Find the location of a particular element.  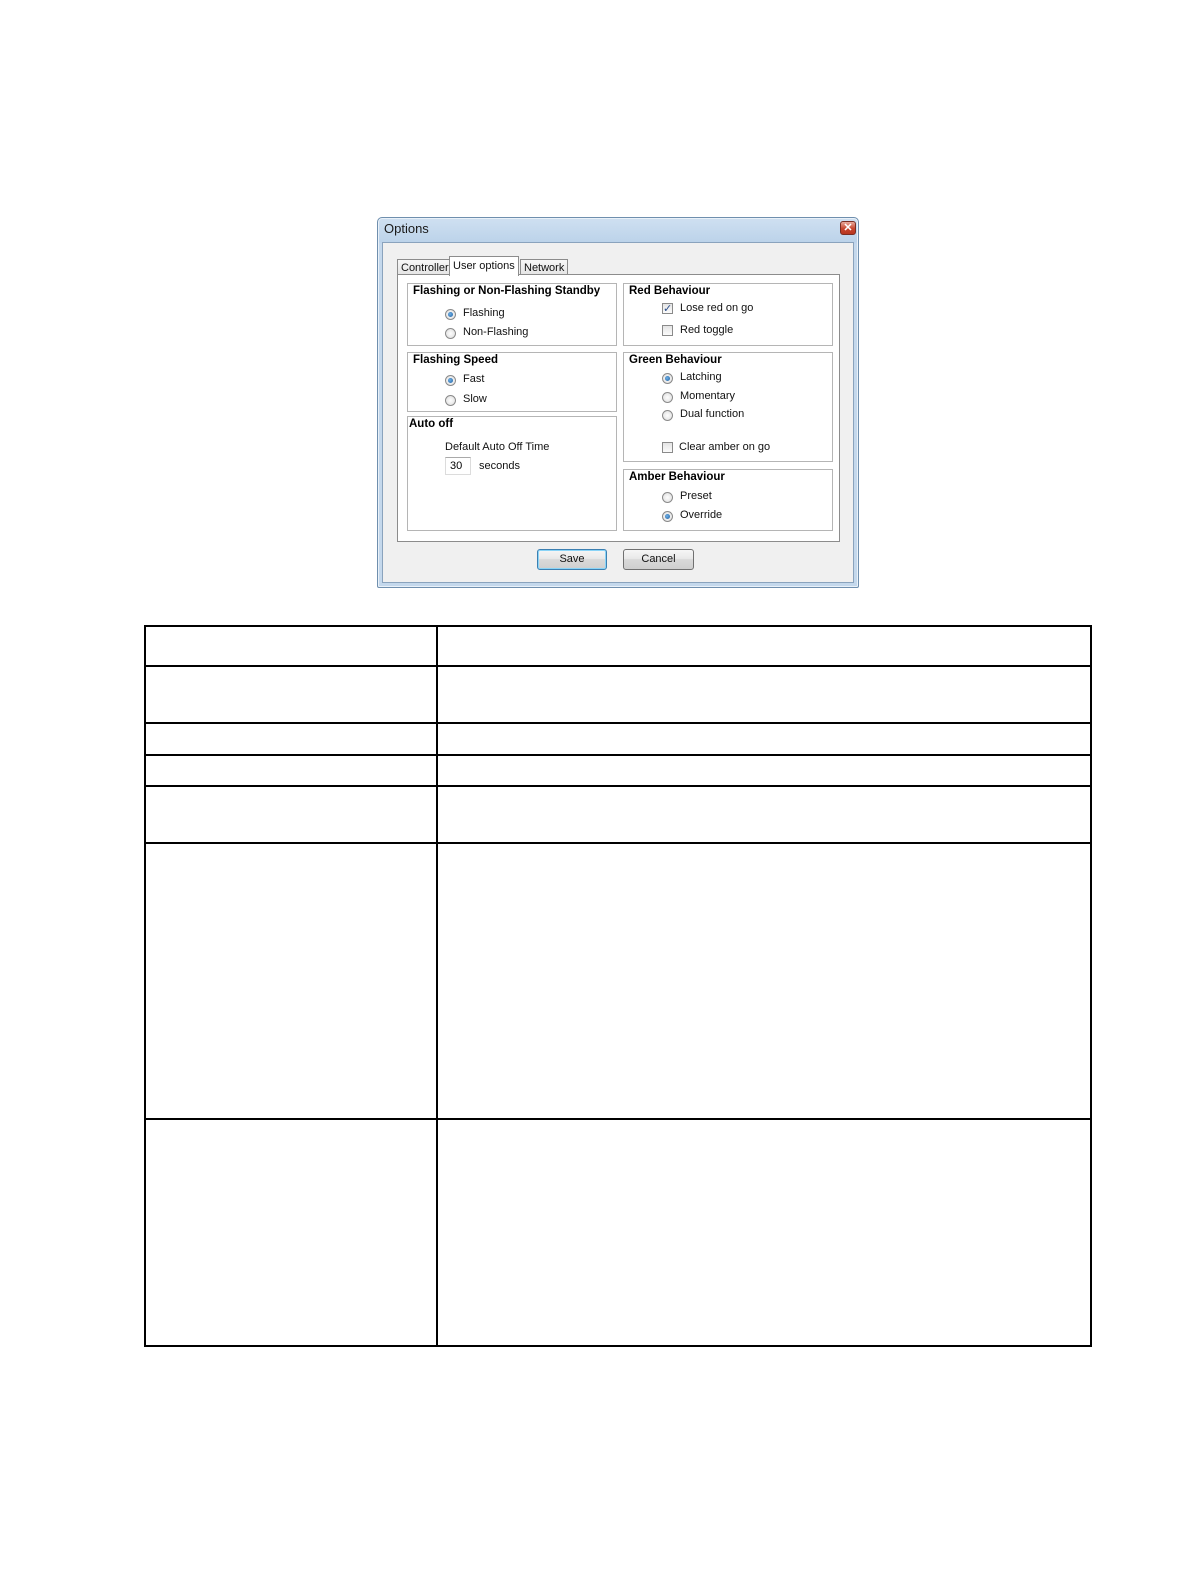

preset-label: Preset is located at coordinates (696, 496).